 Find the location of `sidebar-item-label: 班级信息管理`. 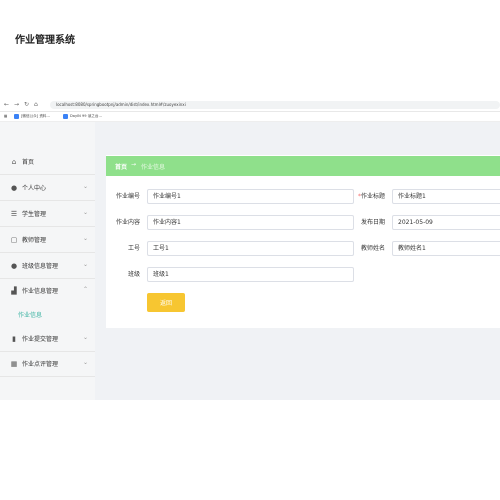

sidebar-item-label: 班级信息管理 is located at coordinates (40, 266).